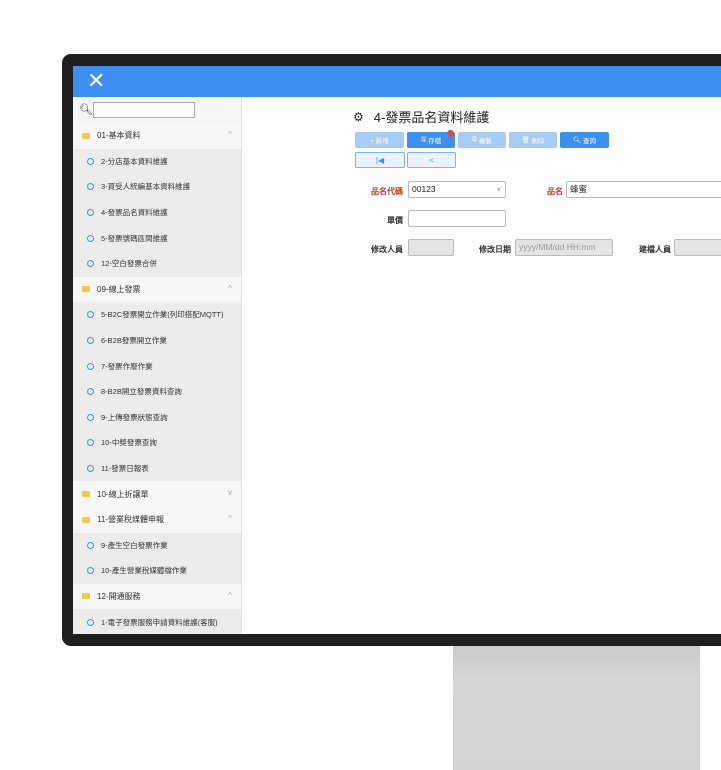 The height and width of the screenshot is (770, 721). What do you see at coordinates (498, 189) in the screenshot?
I see `clear-icon: ×` at bounding box center [498, 189].